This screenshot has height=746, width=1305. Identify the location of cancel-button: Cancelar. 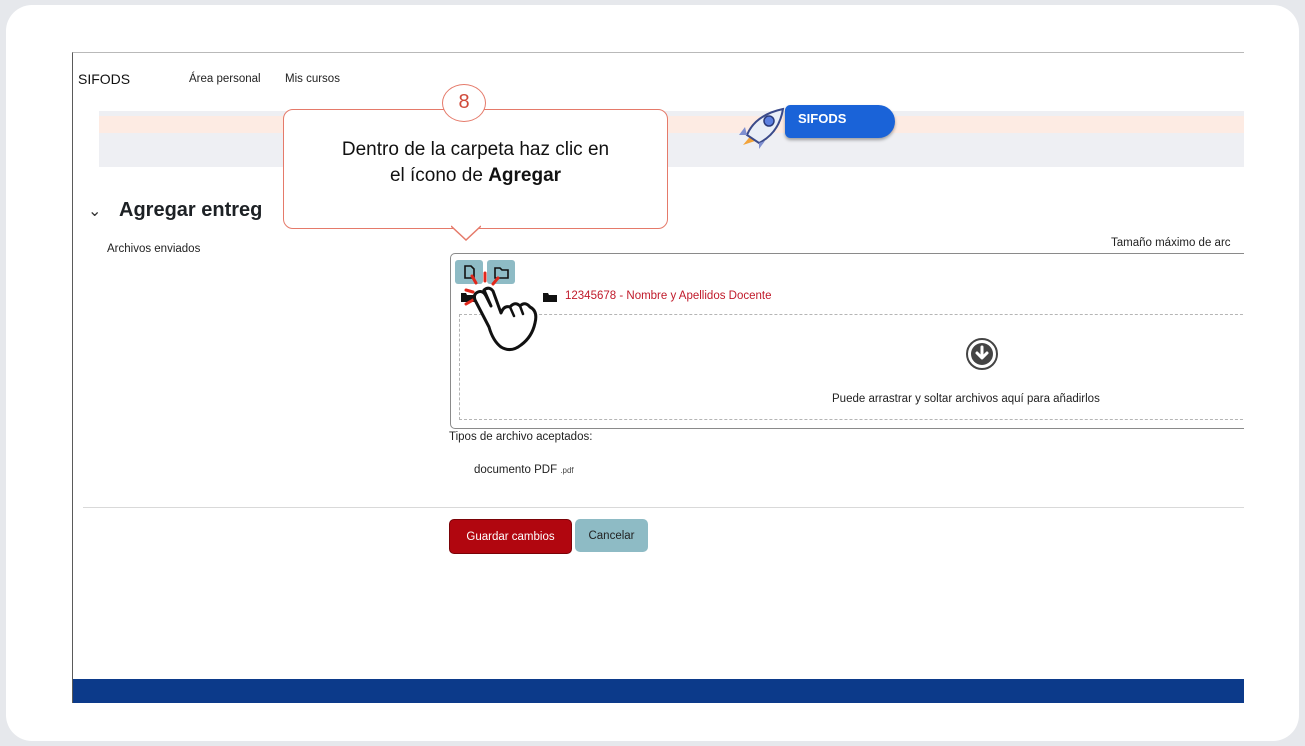
(611, 535).